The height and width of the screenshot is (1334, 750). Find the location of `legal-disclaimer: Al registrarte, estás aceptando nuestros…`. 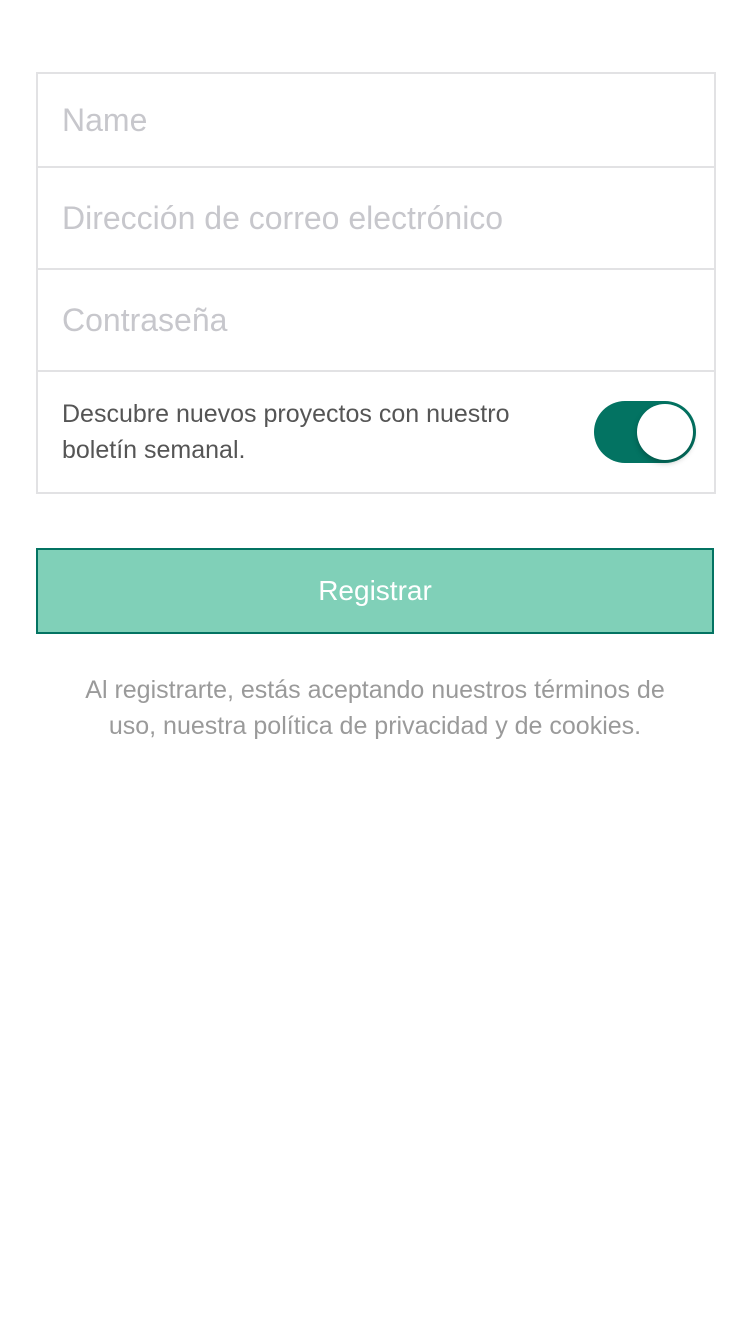

legal-disclaimer: Al registrarte, estás aceptando nuestros… is located at coordinates (375, 708).